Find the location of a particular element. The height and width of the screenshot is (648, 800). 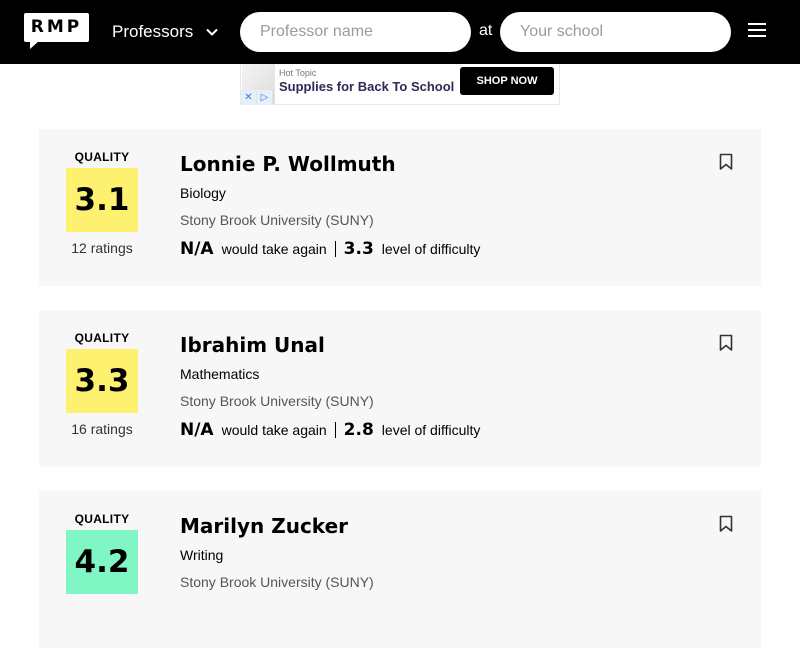

professor-name: Ibrahim Unal is located at coordinates (252, 345).